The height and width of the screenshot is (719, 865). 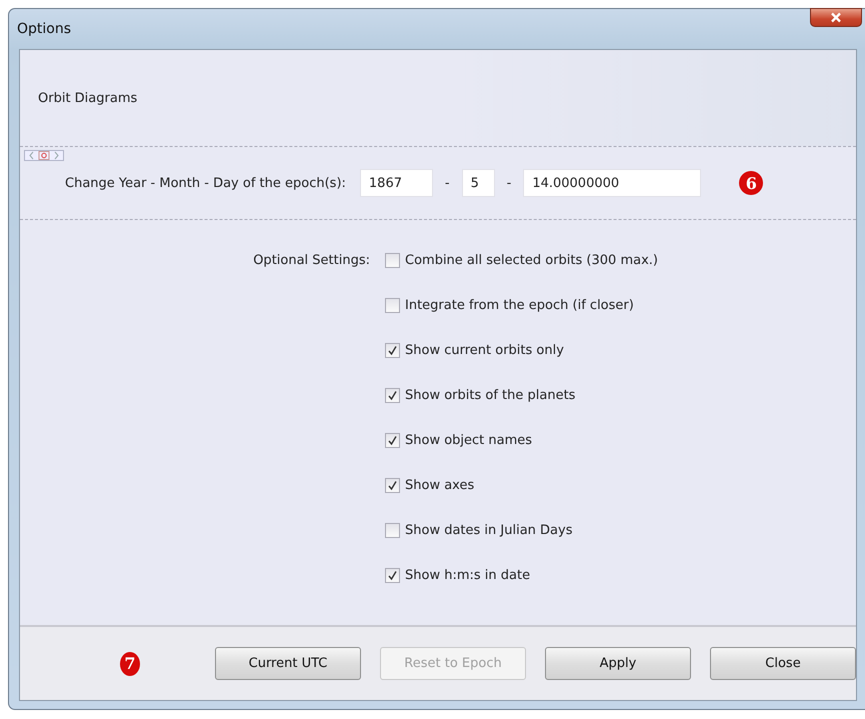 I want to click on checkbox-label: Show current orbits only, so click(x=484, y=350).